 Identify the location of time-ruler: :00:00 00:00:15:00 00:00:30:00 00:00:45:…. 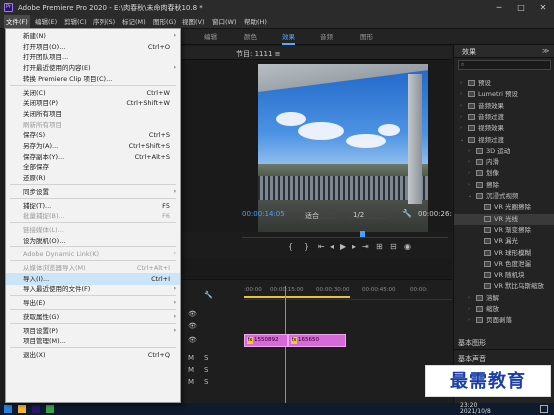
(348, 293).